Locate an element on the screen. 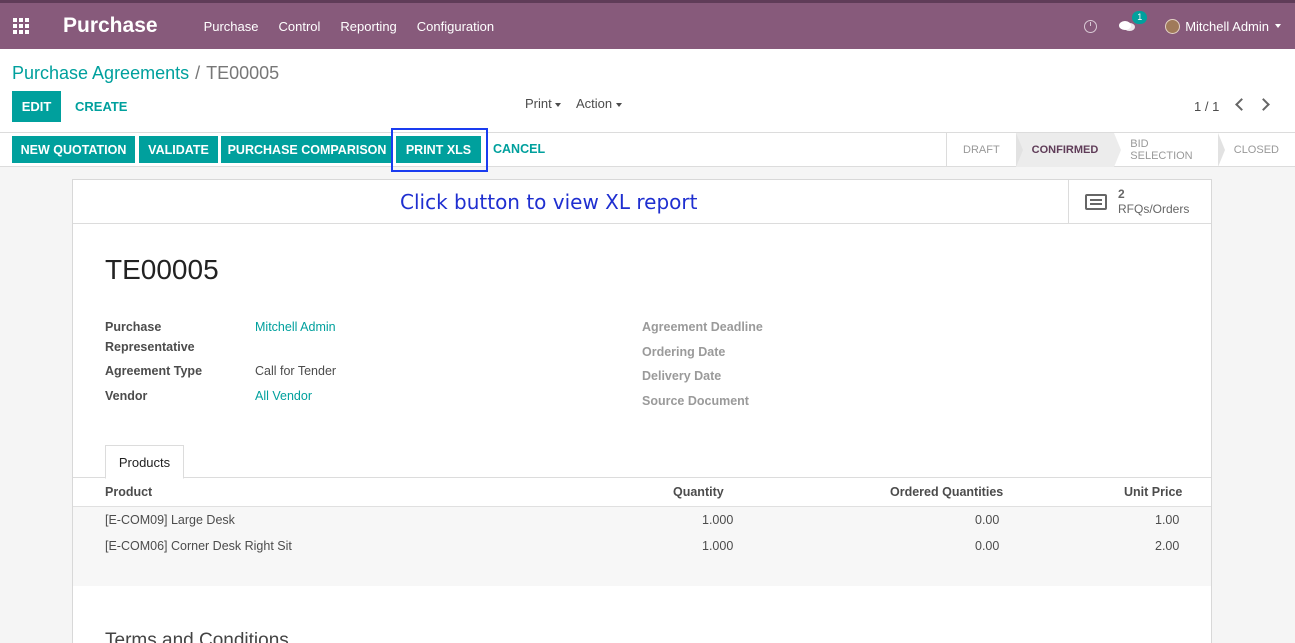  stage-confirmed: CONFIRMED is located at coordinates (1068, 150).